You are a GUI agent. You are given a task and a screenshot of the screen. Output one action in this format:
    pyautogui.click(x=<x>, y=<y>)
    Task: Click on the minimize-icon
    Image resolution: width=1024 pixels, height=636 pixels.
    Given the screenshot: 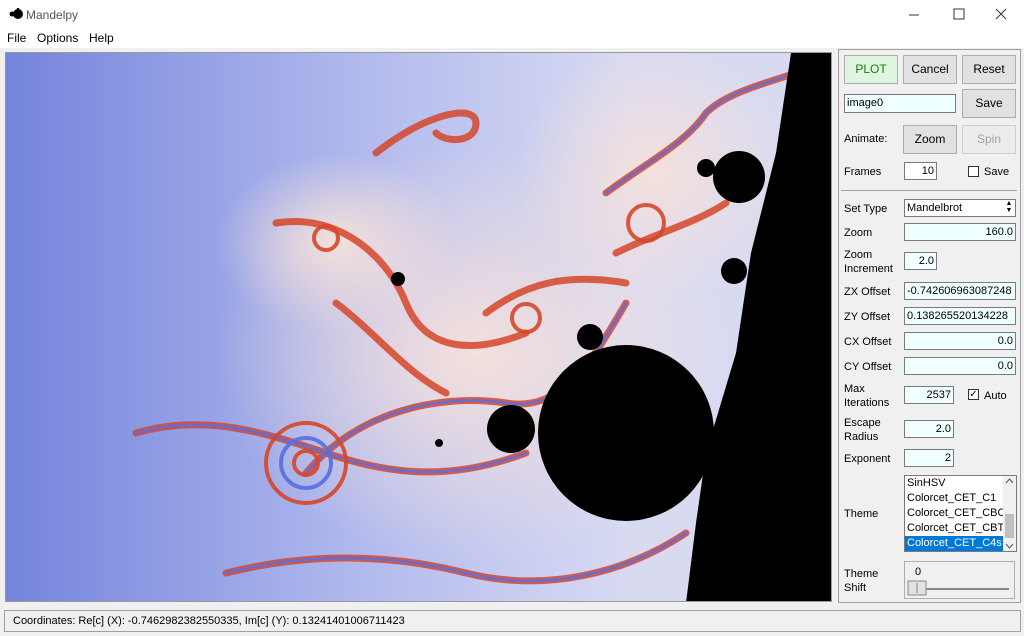 What is the action you would take?
    pyautogui.click(x=914, y=15)
    